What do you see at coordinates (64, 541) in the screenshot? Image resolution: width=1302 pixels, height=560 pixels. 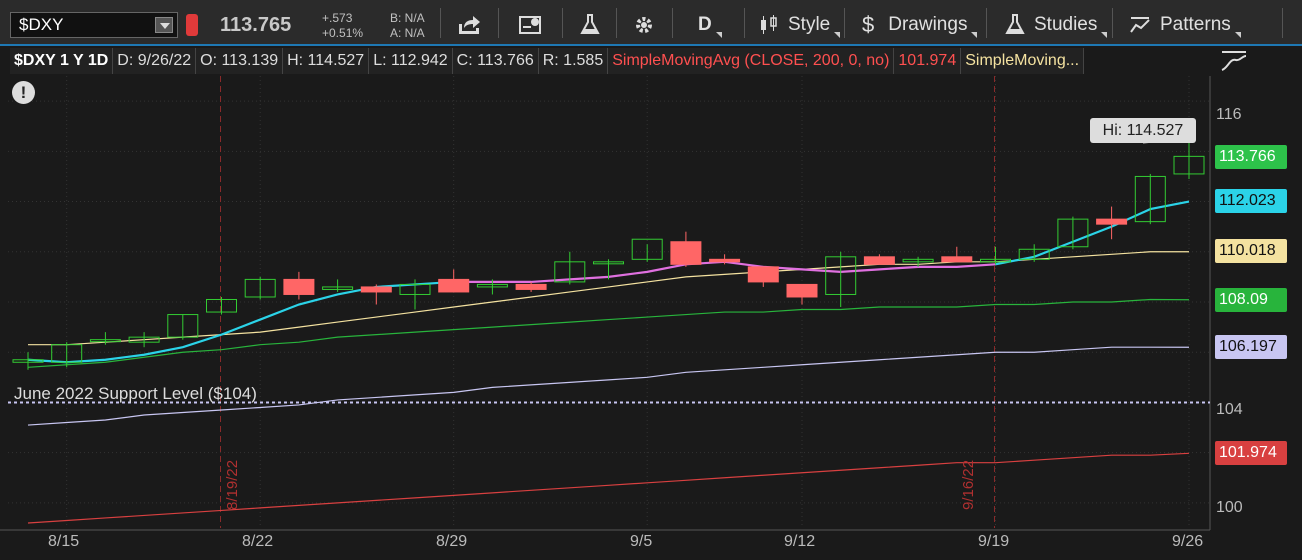 I see `x-axis-label: 8/15` at bounding box center [64, 541].